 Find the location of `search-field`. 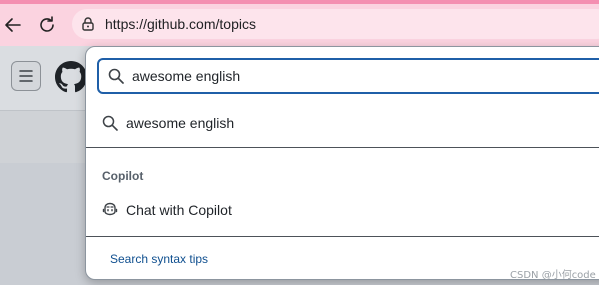

search-field is located at coordinates (348, 76).